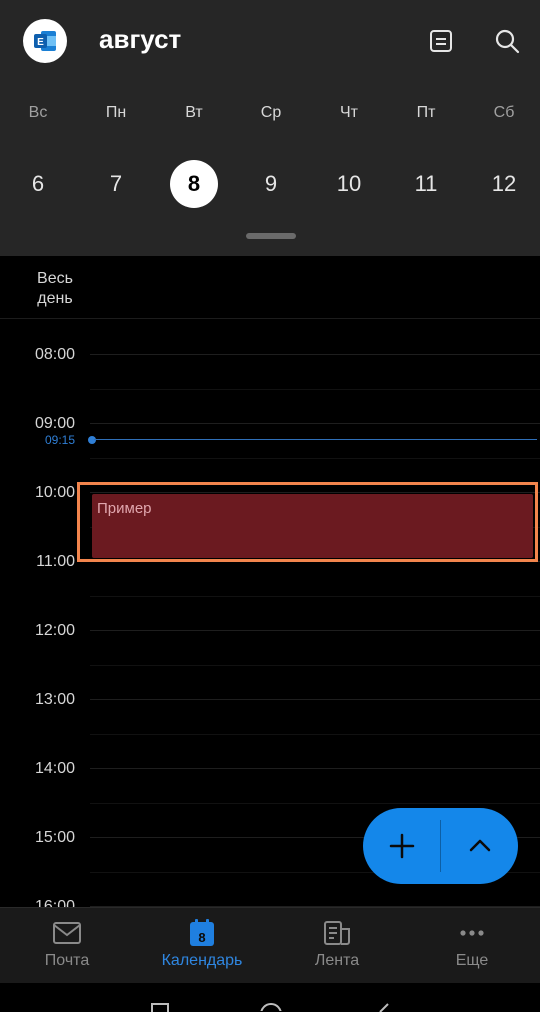  Describe the element at coordinates (384, 1007) in the screenshot. I see `back-icon` at that location.